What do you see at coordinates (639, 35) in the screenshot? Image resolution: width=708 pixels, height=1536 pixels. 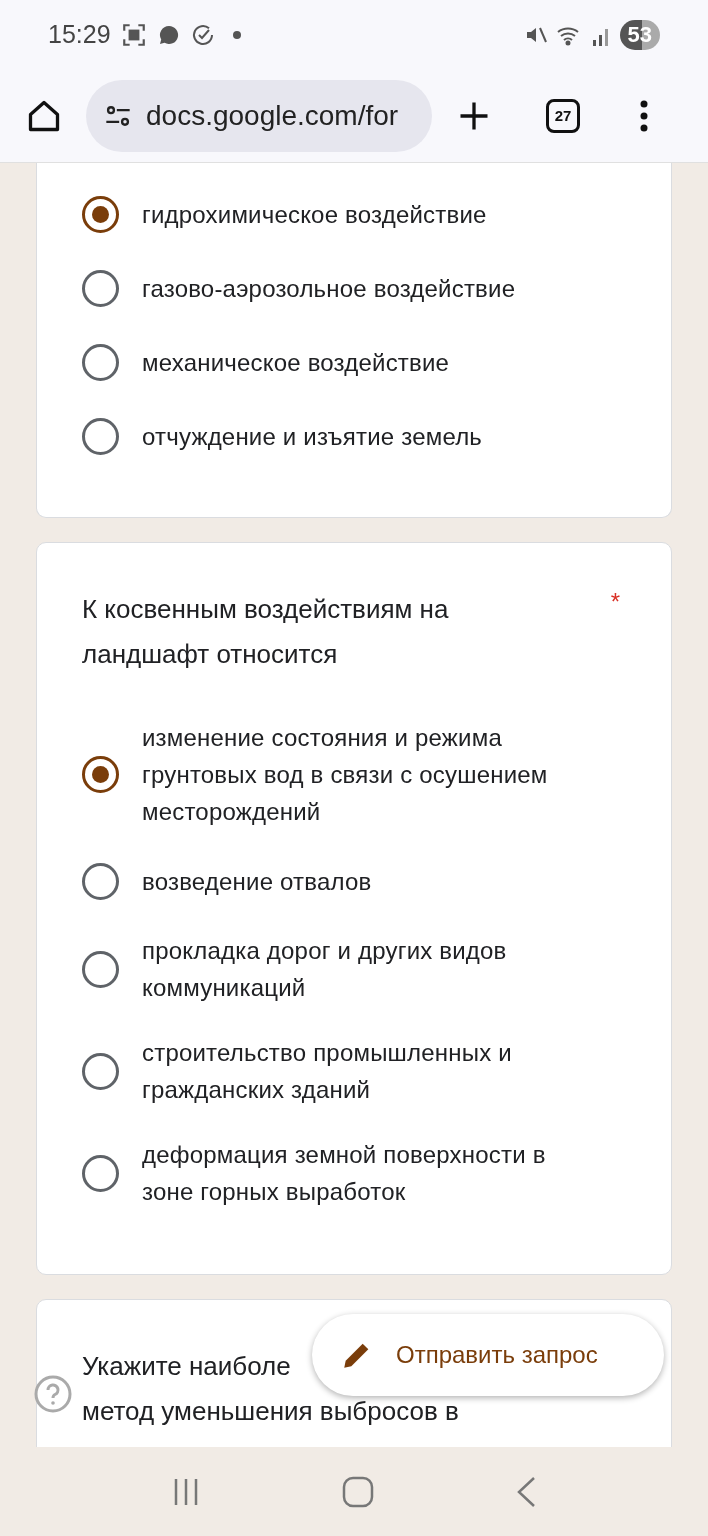 I see `battery-indicator: 53` at bounding box center [639, 35].